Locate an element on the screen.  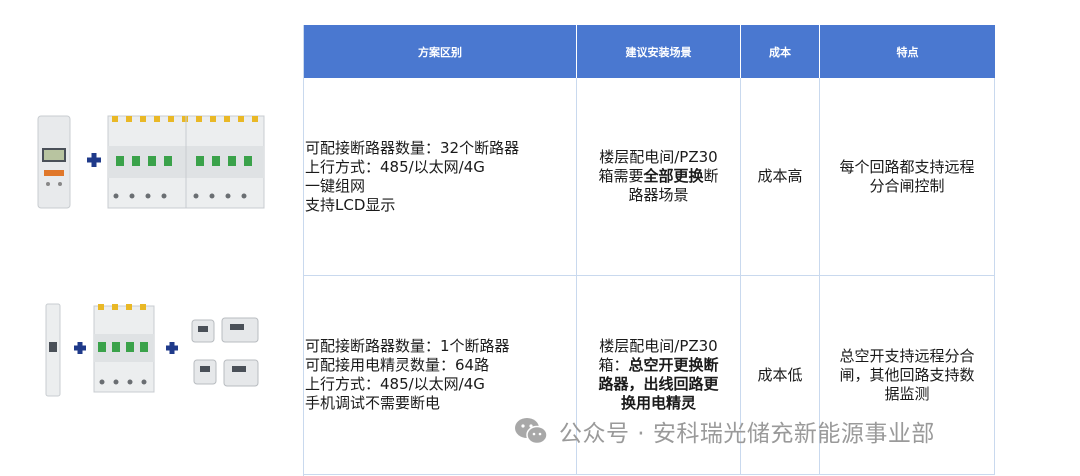
table-header: 方案区别 建议安装场景 成本 特点 is located at coordinates (649, 51).